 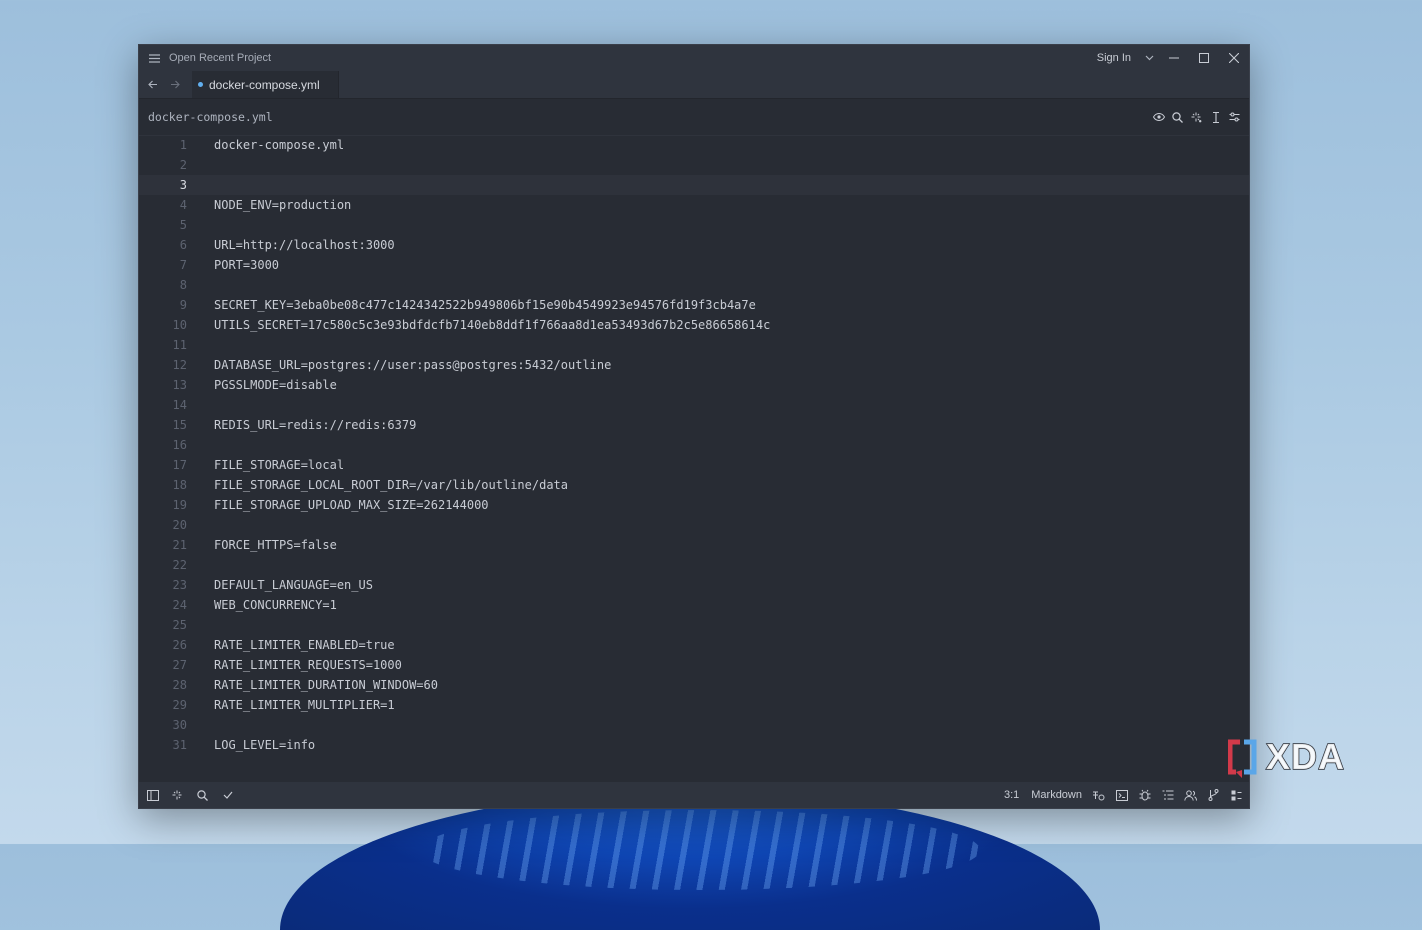 What do you see at coordinates (1167, 795) in the screenshot?
I see `outline-list-icon` at bounding box center [1167, 795].